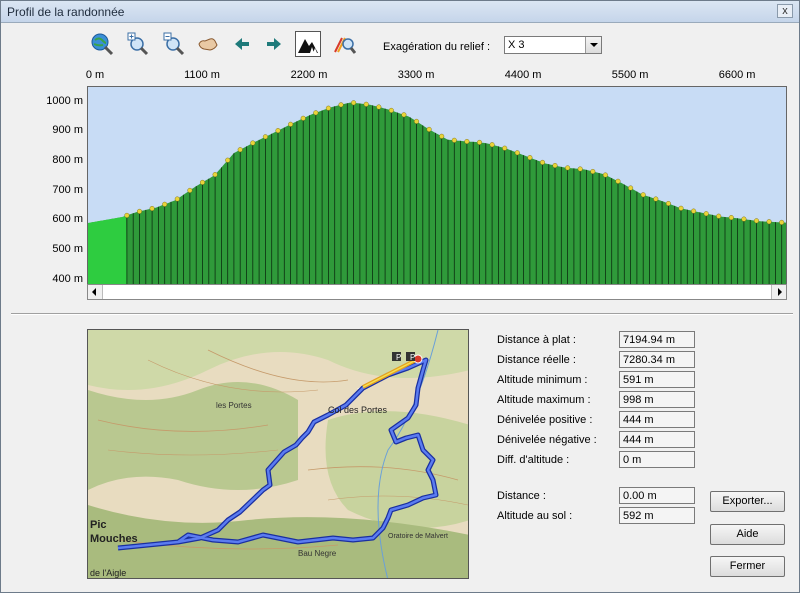 This screenshot has height=593, width=800. What do you see at coordinates (308, 44) in the screenshot?
I see `relief-terrain-icon` at bounding box center [308, 44].